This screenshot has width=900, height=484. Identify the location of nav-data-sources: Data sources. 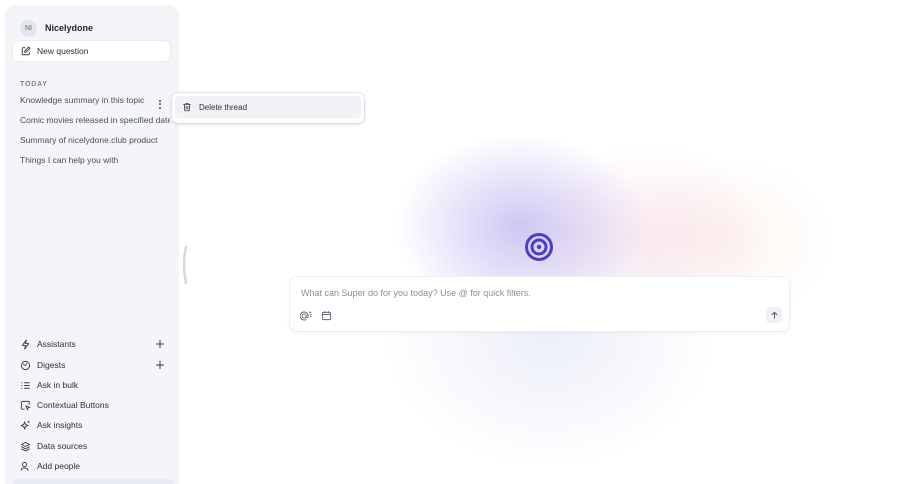
(95, 446).